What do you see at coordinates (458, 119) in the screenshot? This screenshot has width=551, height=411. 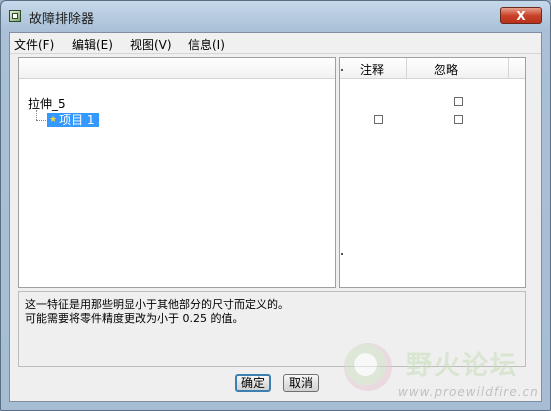 I see `child-ignore-checkbox` at bounding box center [458, 119].